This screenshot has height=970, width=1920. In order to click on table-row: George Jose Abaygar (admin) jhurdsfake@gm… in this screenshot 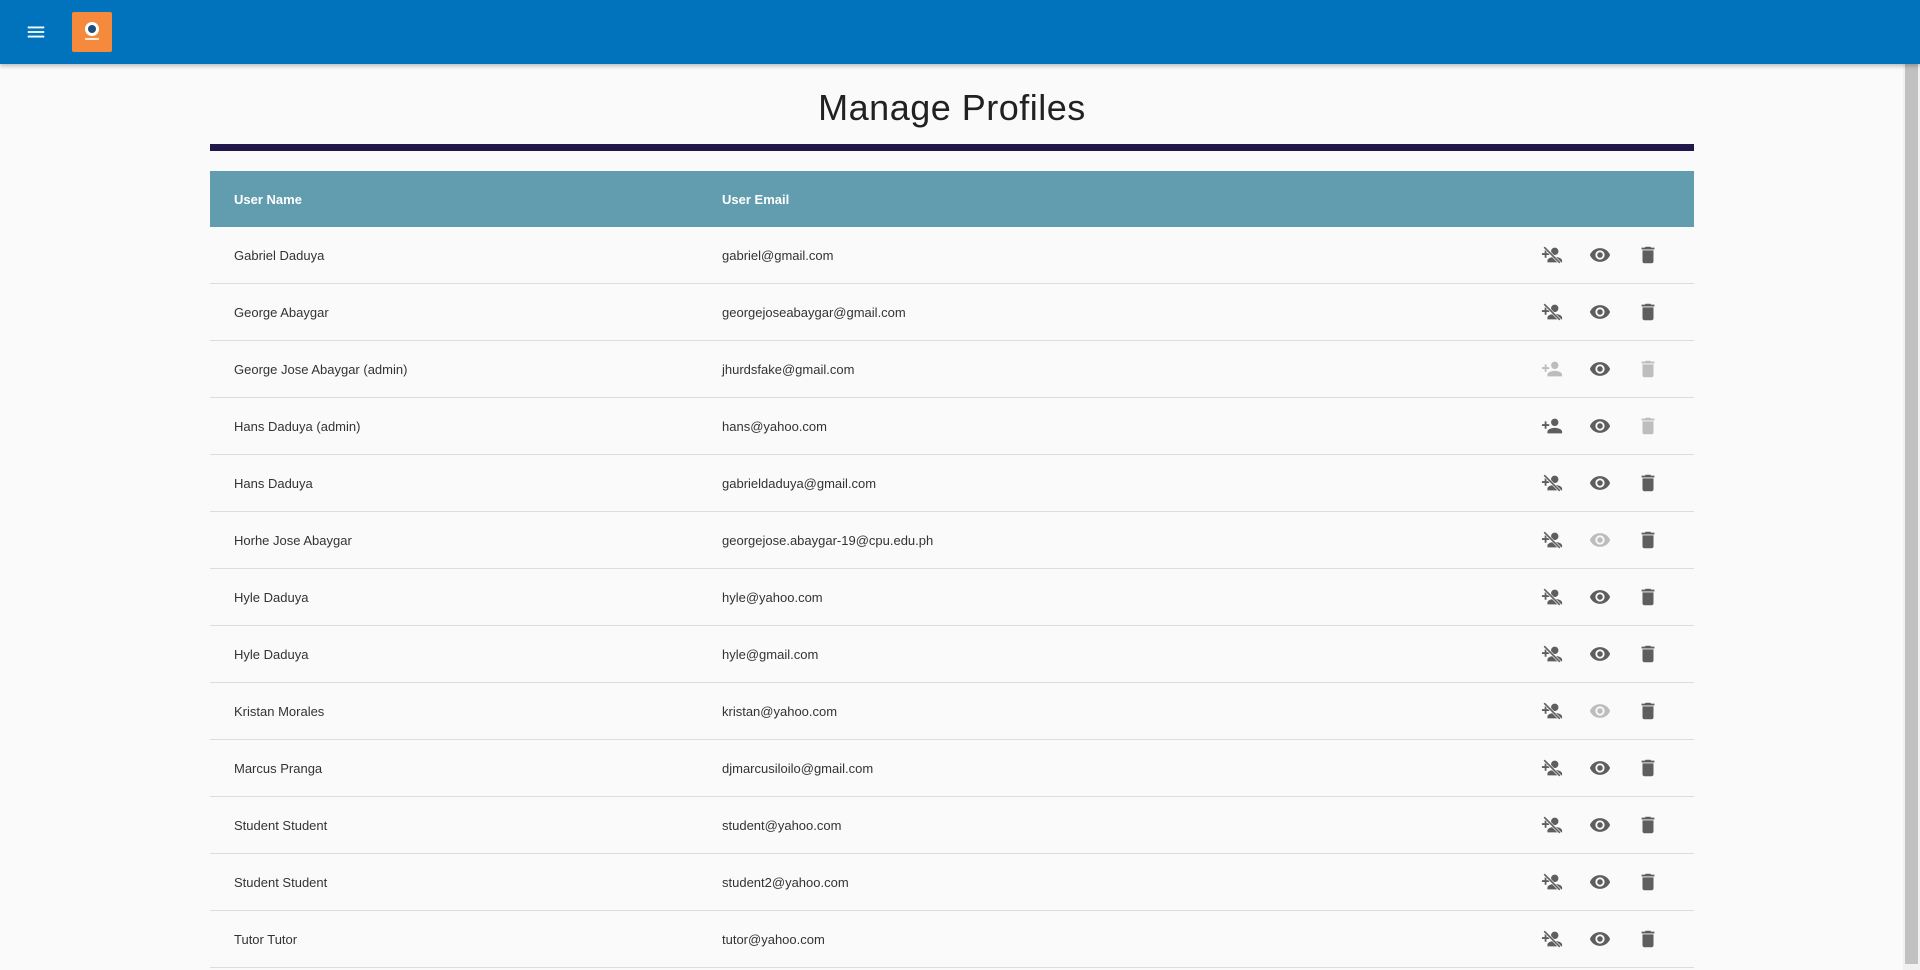, I will do `click(952, 369)`.